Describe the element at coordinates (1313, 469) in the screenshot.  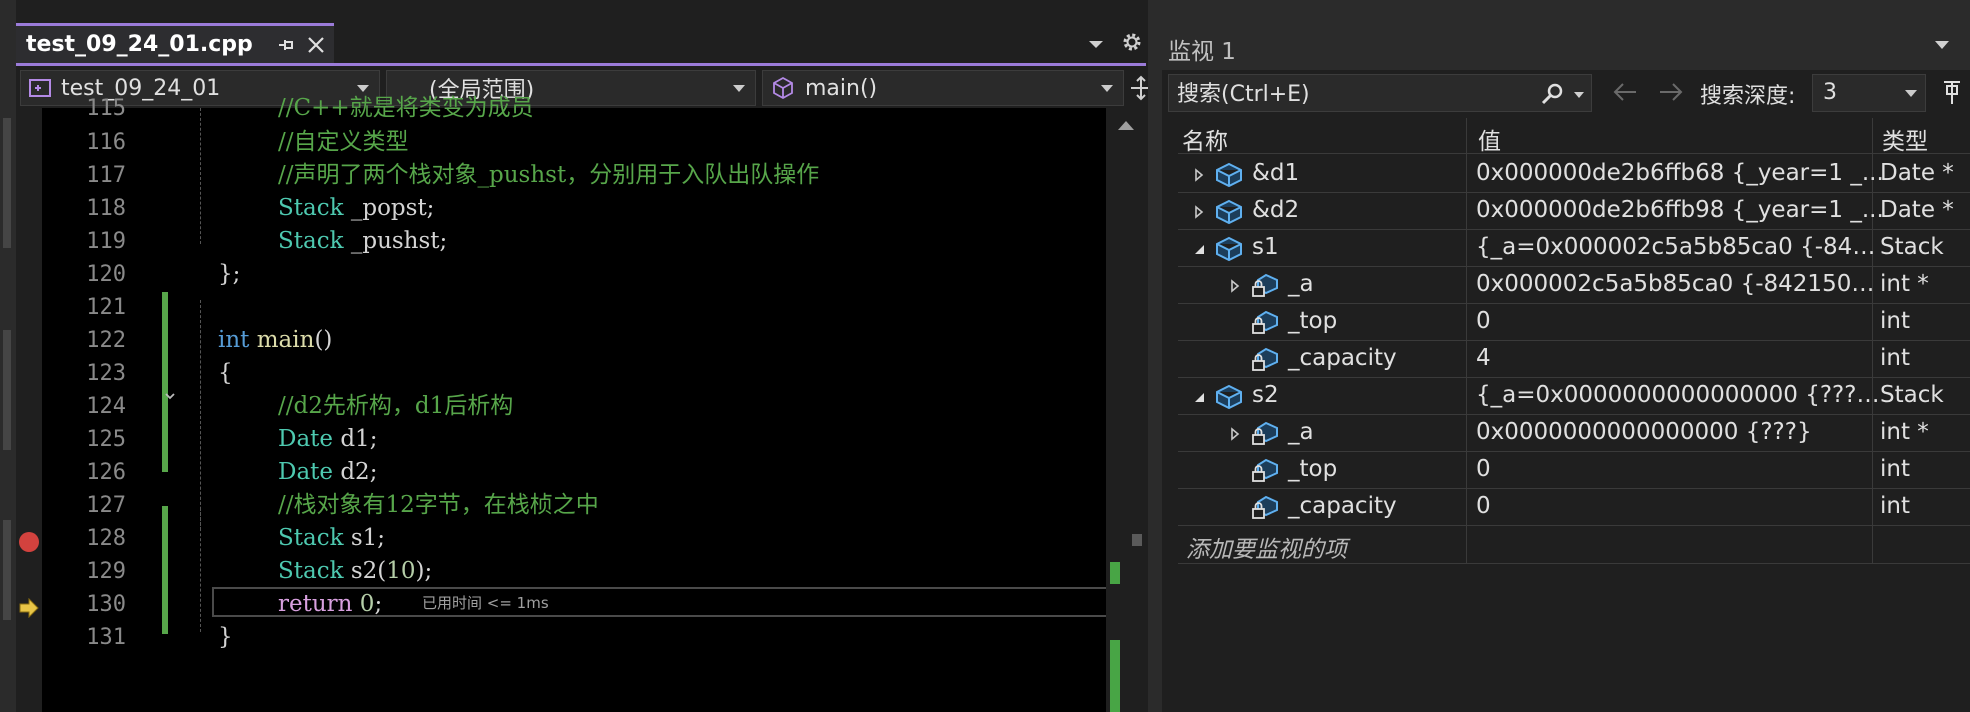
I see `watch-name: _top` at that location.